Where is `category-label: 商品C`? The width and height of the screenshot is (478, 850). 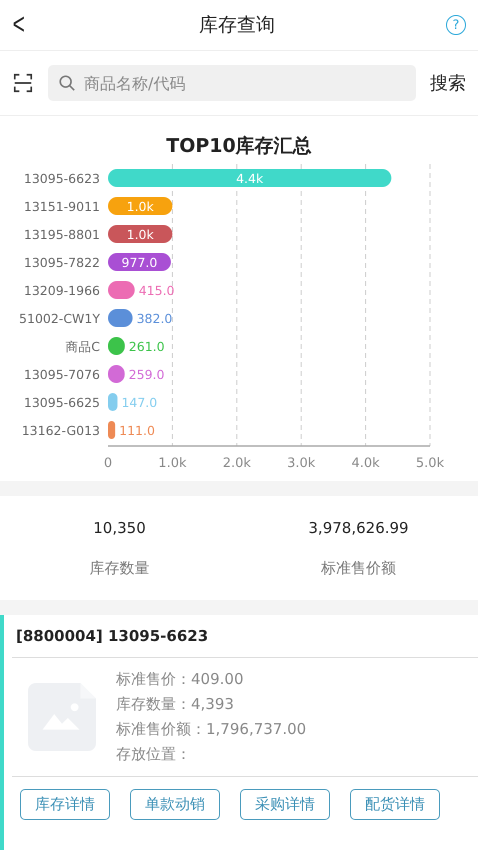
category-label: 商品C is located at coordinates (82, 346).